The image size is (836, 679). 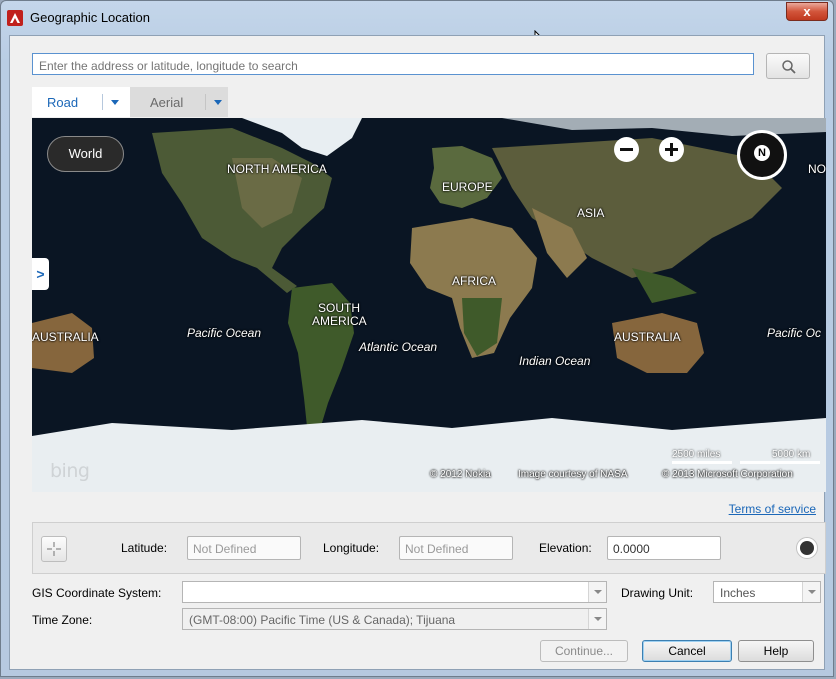 What do you see at coordinates (687, 651) in the screenshot?
I see `cancel-button: Cancel` at bounding box center [687, 651].